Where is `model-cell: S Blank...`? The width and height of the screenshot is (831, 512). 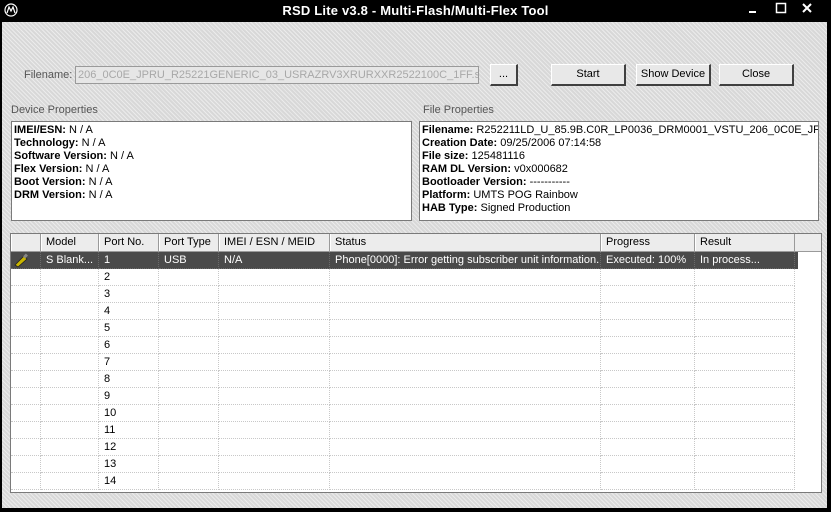 model-cell: S Blank... is located at coordinates (70, 260).